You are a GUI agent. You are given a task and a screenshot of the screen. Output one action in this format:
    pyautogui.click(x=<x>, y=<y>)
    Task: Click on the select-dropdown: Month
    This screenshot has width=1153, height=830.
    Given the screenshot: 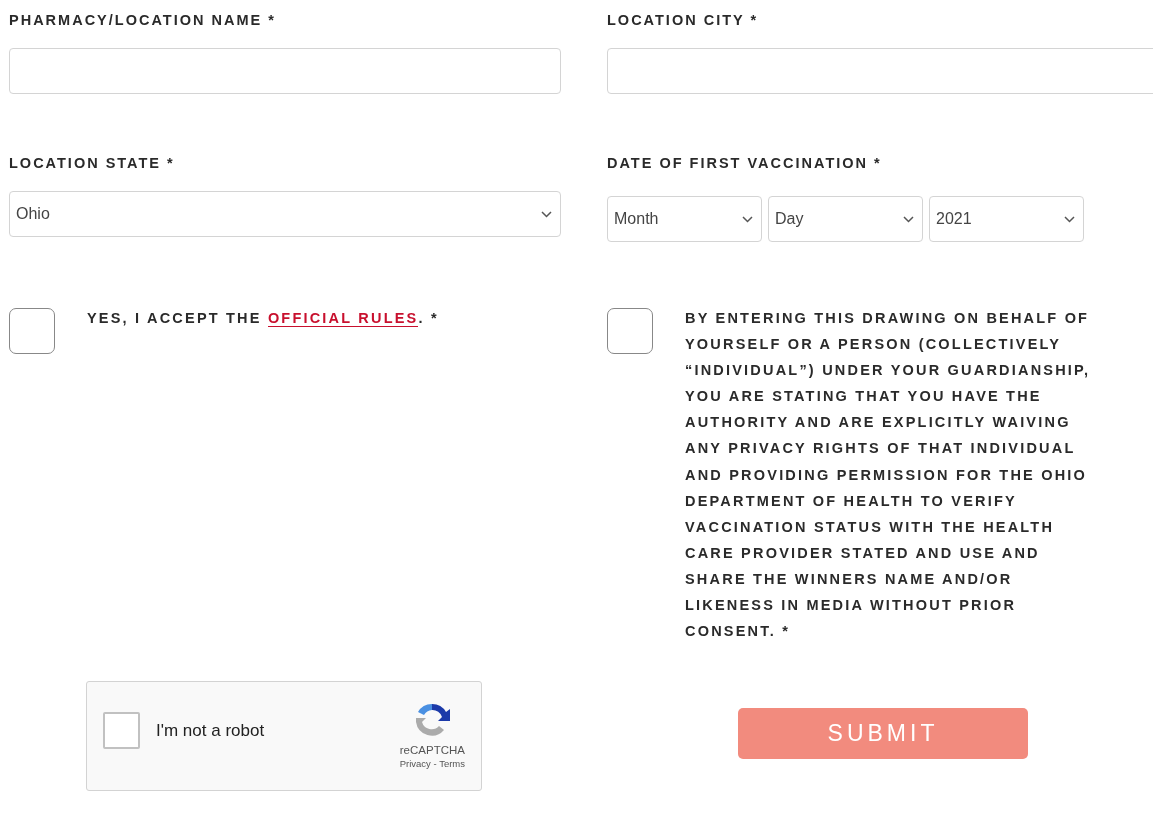 What is the action you would take?
    pyautogui.click(x=684, y=219)
    